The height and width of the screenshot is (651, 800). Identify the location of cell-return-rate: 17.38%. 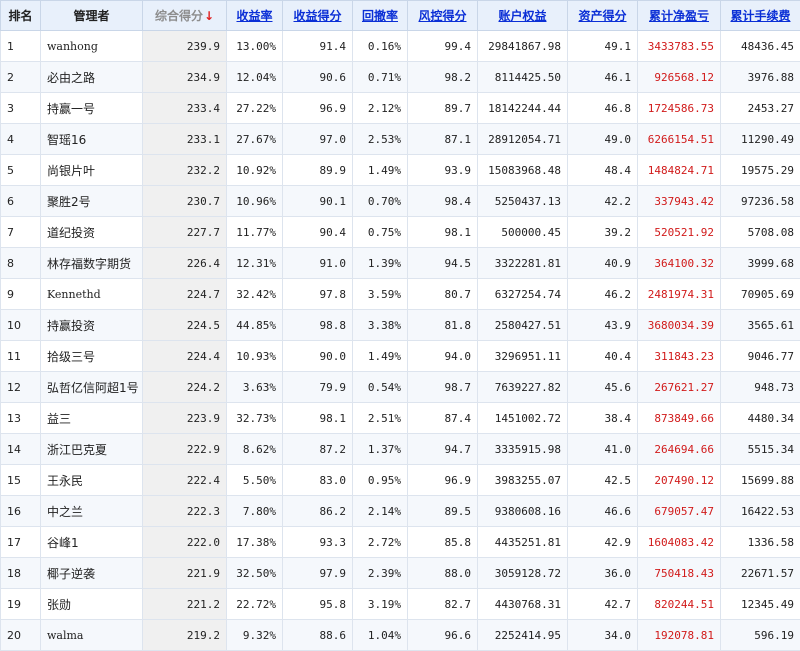
(255, 542).